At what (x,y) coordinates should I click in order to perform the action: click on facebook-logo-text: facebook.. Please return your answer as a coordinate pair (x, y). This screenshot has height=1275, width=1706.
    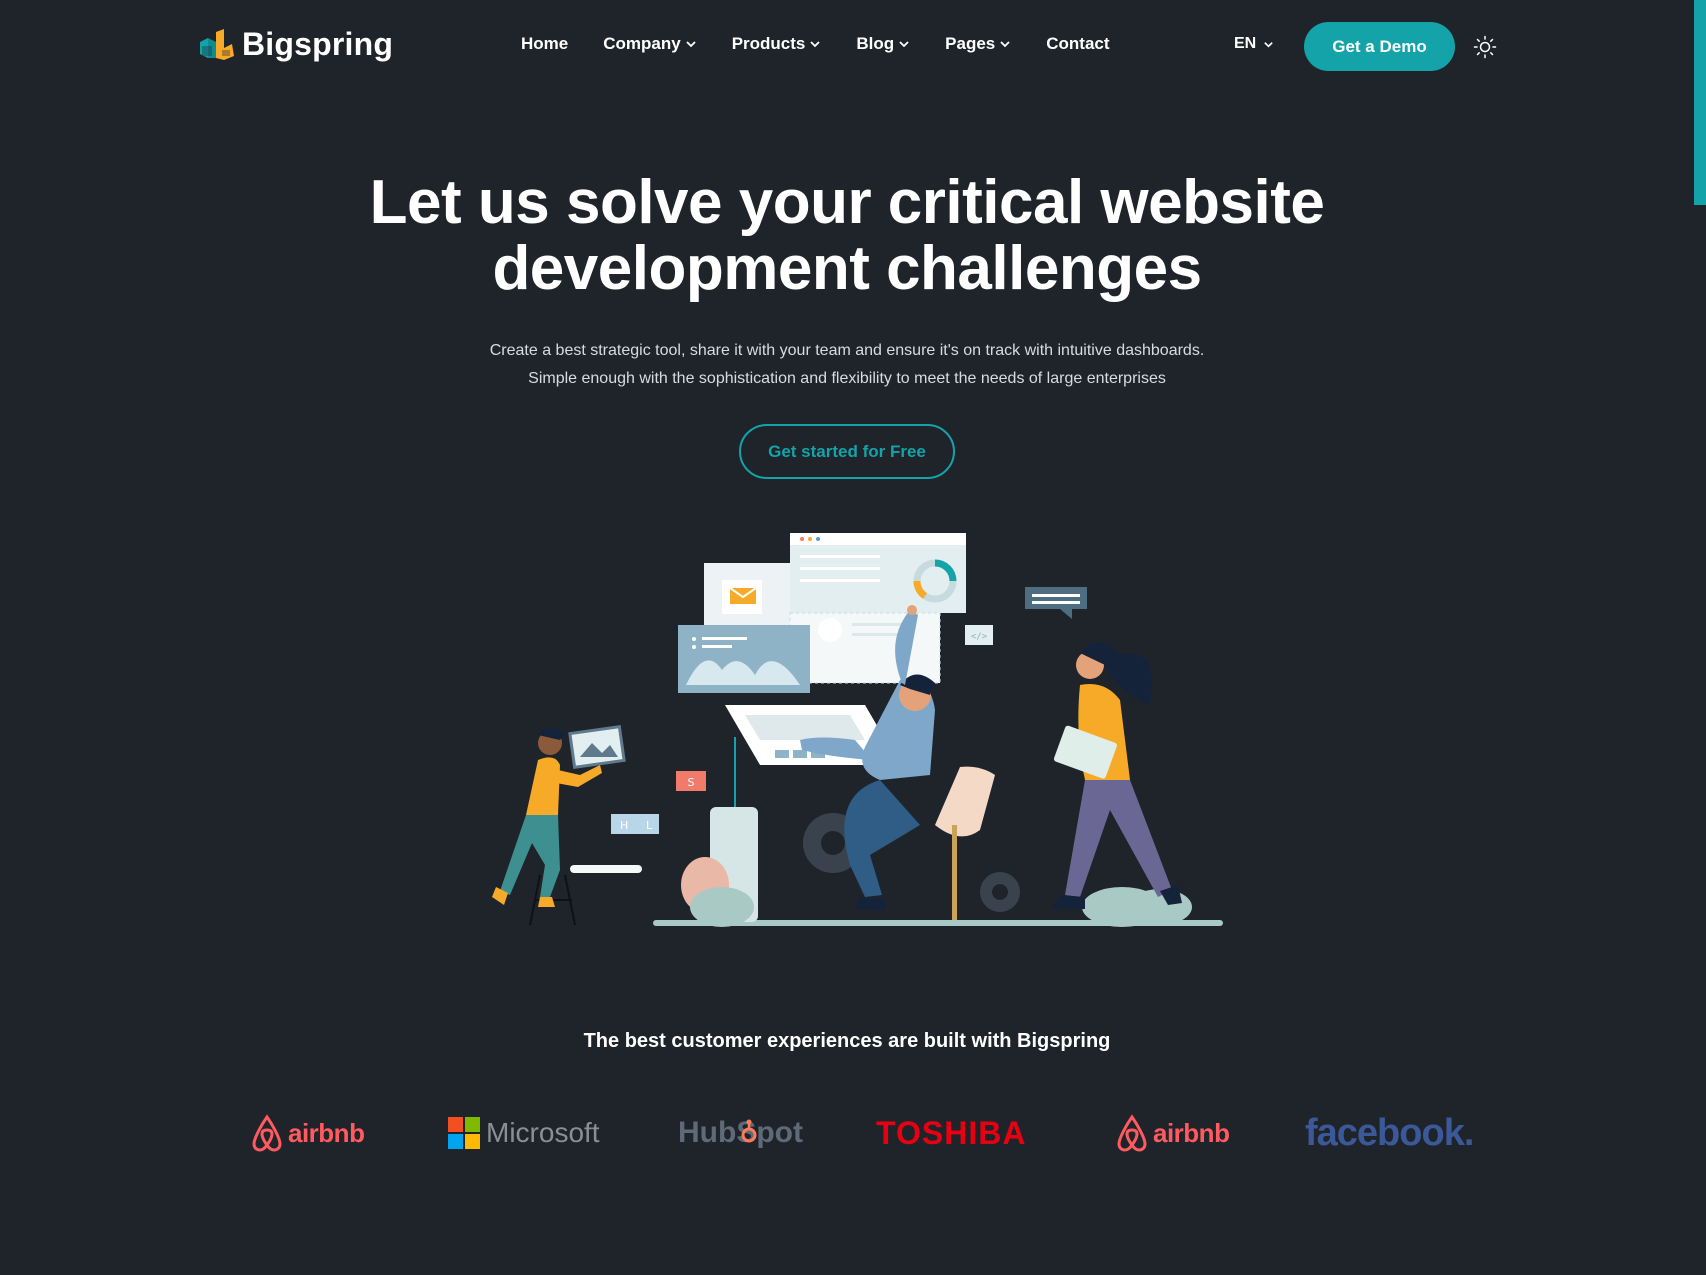
    Looking at the image, I should click on (1389, 1132).